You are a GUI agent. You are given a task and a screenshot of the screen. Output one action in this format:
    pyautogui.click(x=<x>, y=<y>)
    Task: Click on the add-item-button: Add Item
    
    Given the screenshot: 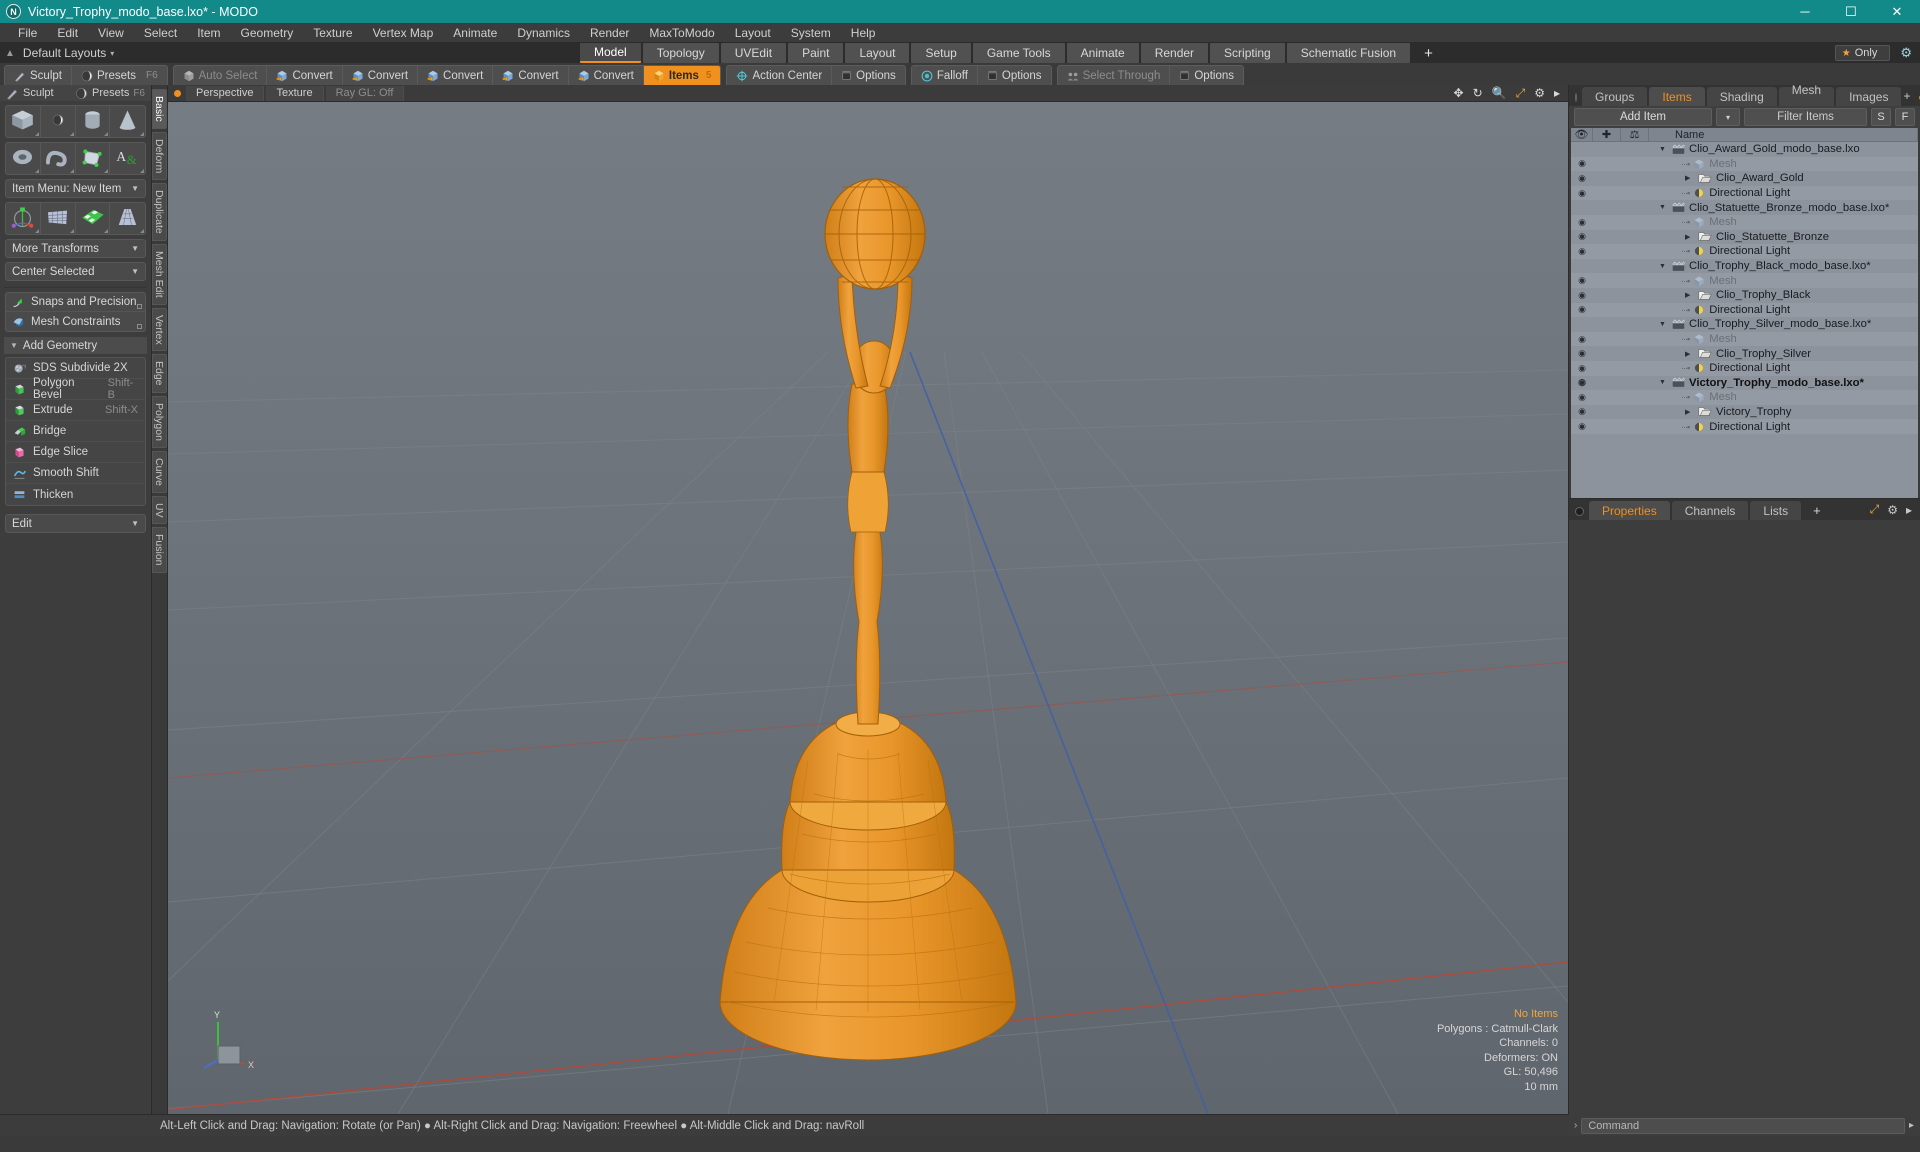 What is the action you would take?
    pyautogui.click(x=1643, y=117)
    